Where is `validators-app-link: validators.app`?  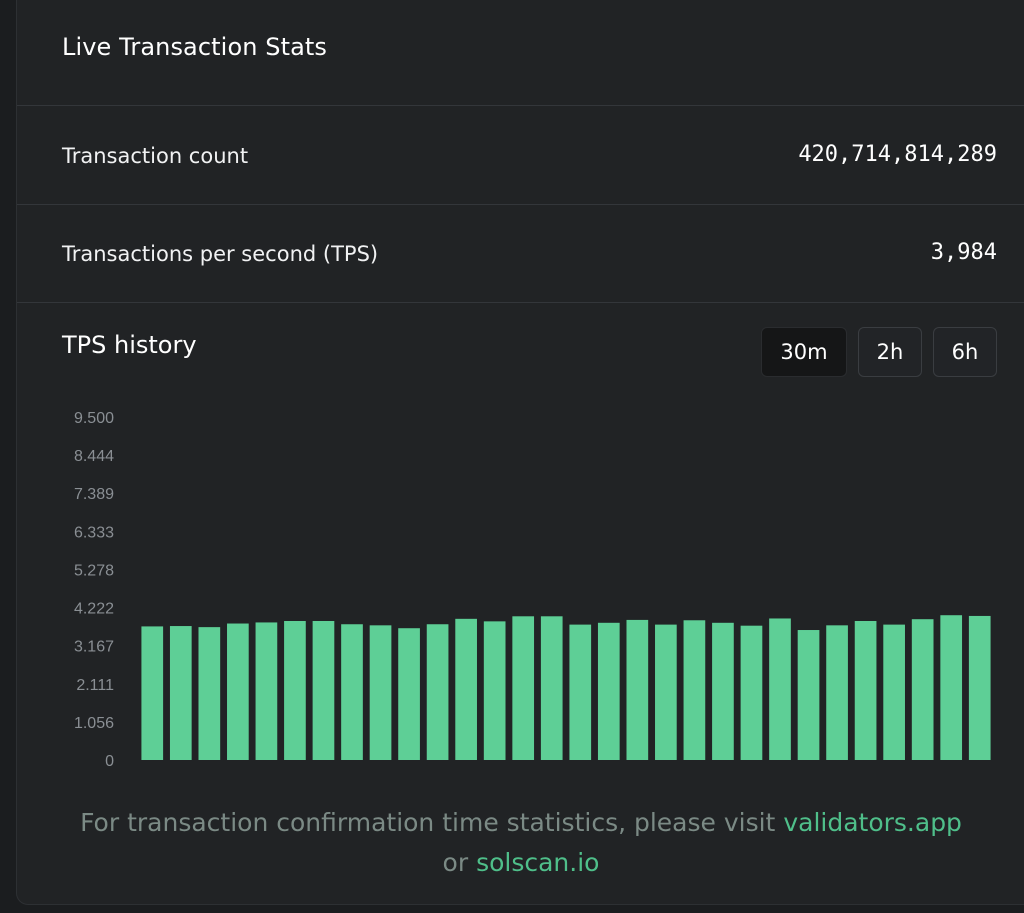
validators-app-link: validators.app is located at coordinates (872, 822).